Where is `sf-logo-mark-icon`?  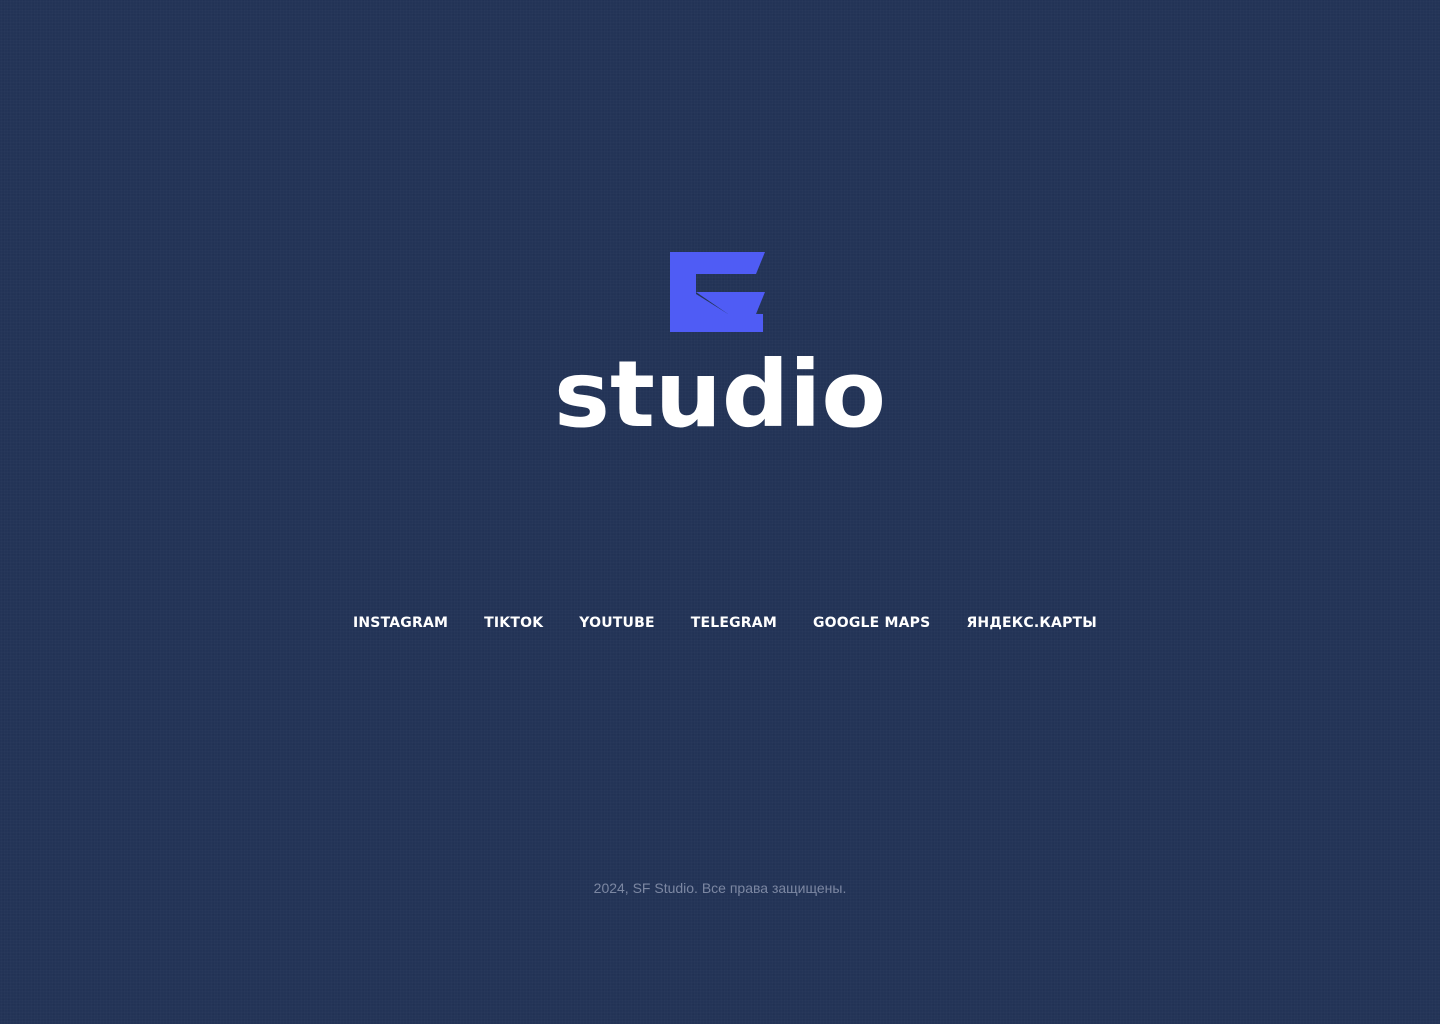
sf-logo-mark-icon is located at coordinates (717, 292).